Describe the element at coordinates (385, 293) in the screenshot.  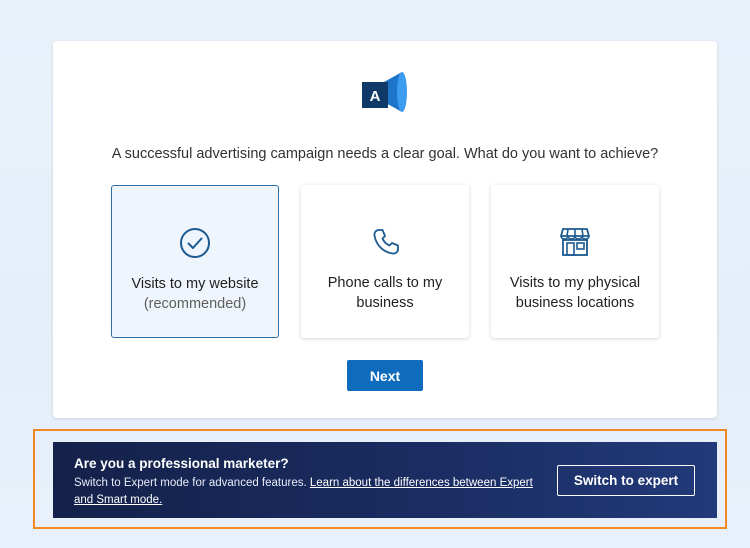
I see `goal-option-label: Phone calls to my business` at that location.